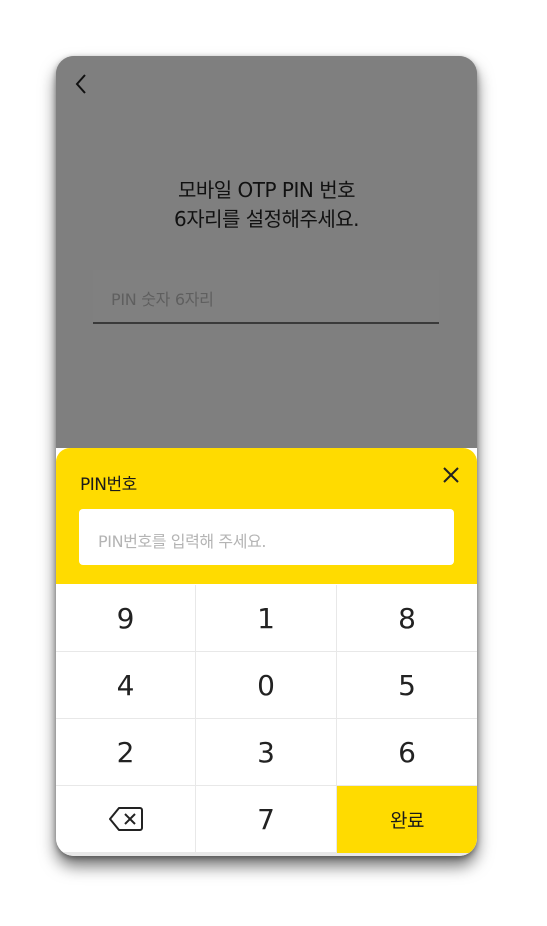 The height and width of the screenshot is (926, 547). Describe the element at coordinates (108, 485) in the screenshot. I see `sheet-title: PIN번호` at that location.